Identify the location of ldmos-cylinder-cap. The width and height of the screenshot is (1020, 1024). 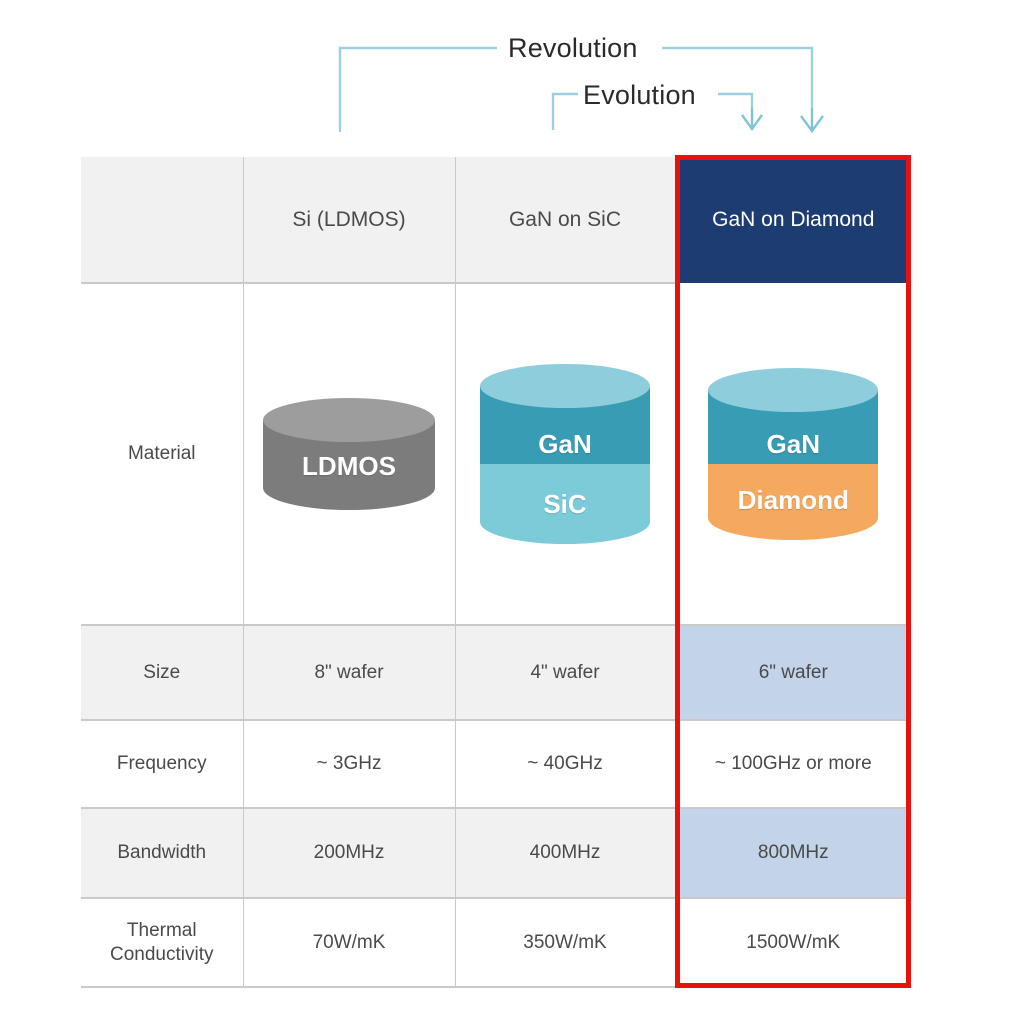
(349, 420).